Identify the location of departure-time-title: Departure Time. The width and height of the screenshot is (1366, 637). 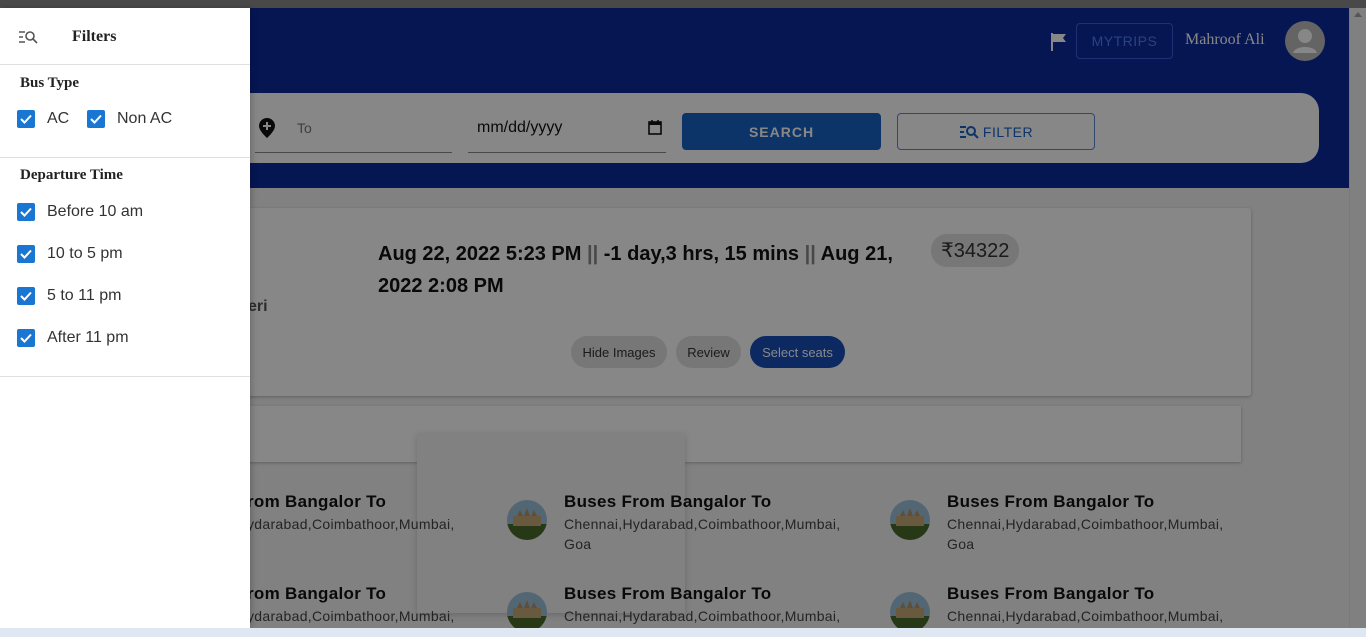
(71, 175).